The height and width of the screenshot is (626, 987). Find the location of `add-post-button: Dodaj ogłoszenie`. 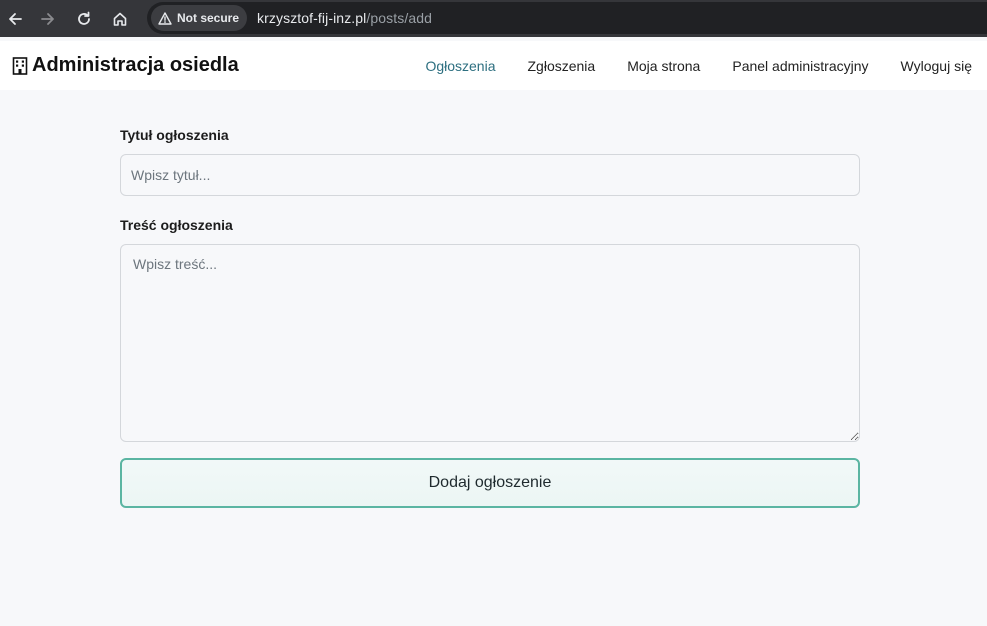

add-post-button: Dodaj ogłoszenie is located at coordinates (490, 483).